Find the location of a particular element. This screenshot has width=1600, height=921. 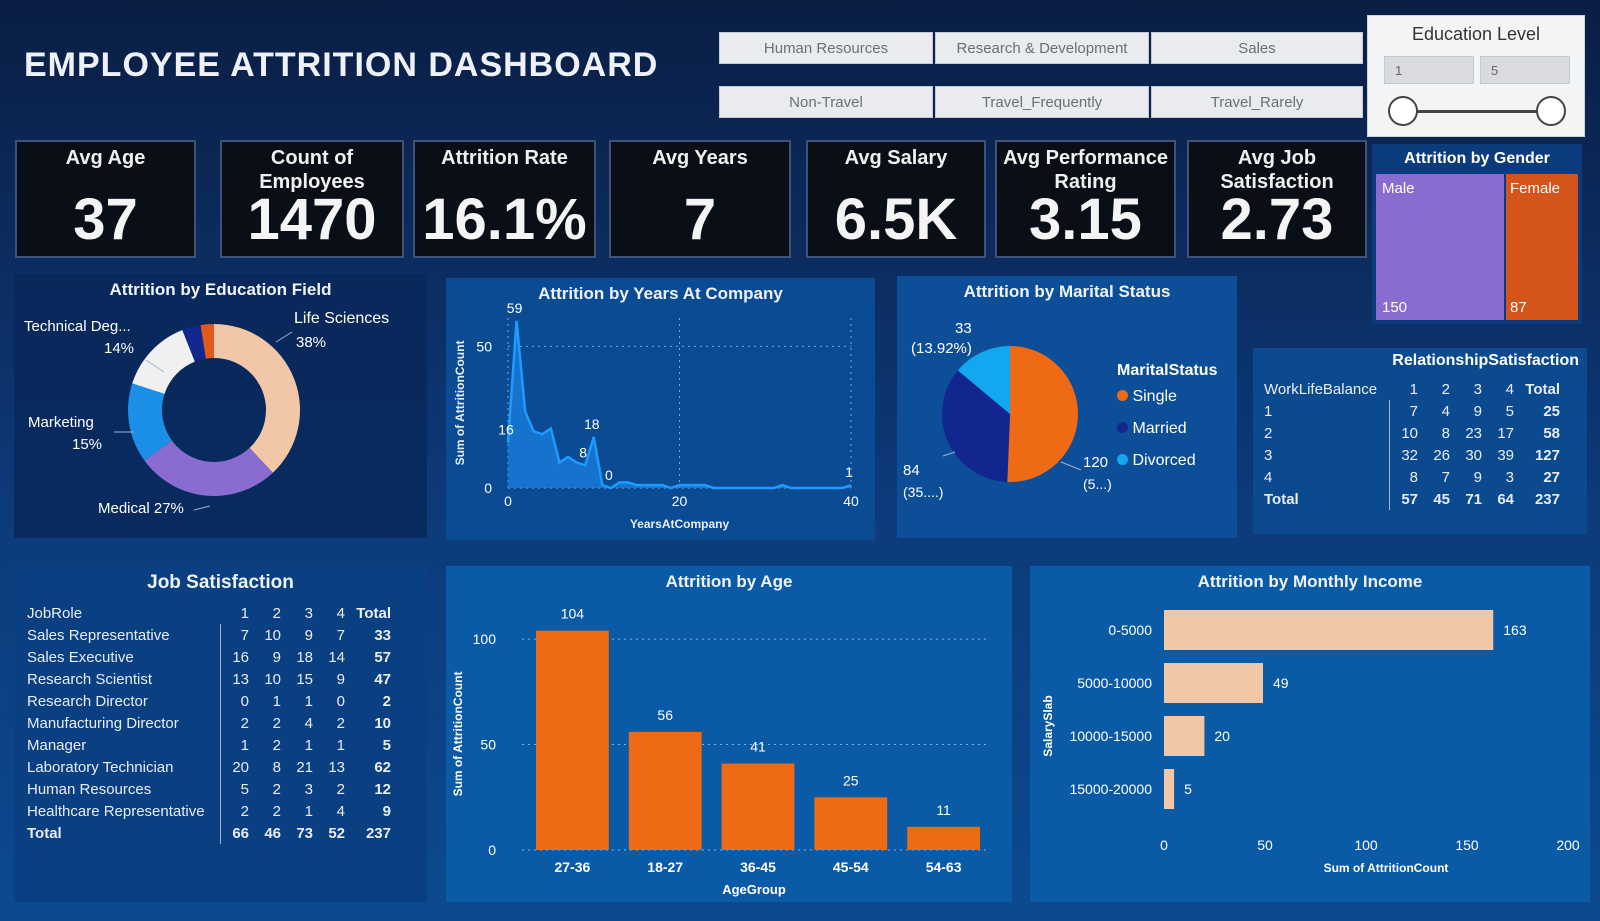

slicer-travel-frequently: Travel_Frequently is located at coordinates (1042, 102).